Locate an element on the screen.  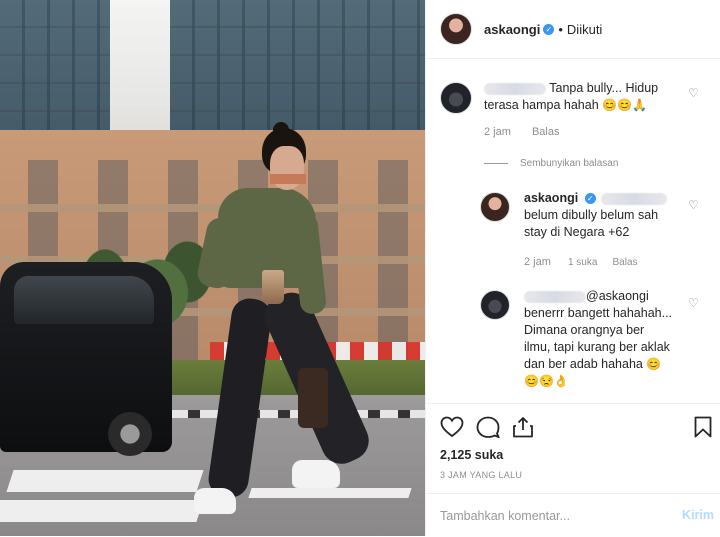
comment-reply-button: Balas is located at coordinates (546, 132).